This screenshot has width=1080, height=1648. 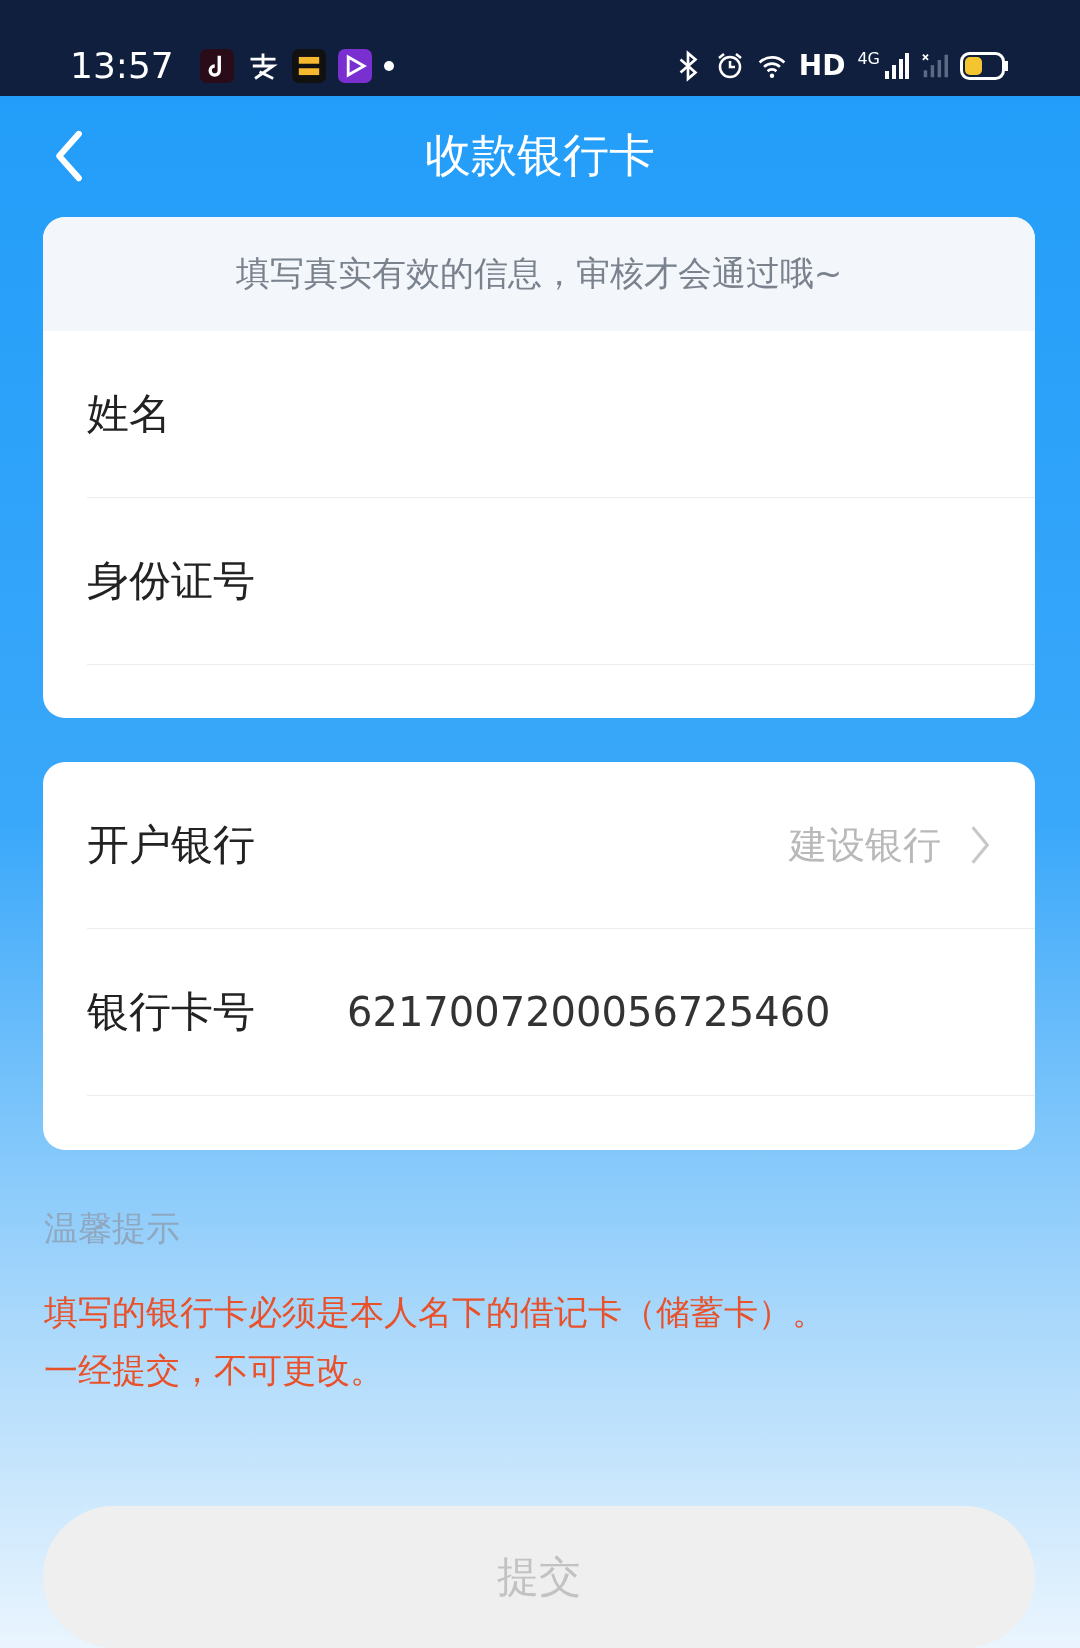 What do you see at coordinates (171, 580) in the screenshot?
I see `field-label: 身份证号` at bounding box center [171, 580].